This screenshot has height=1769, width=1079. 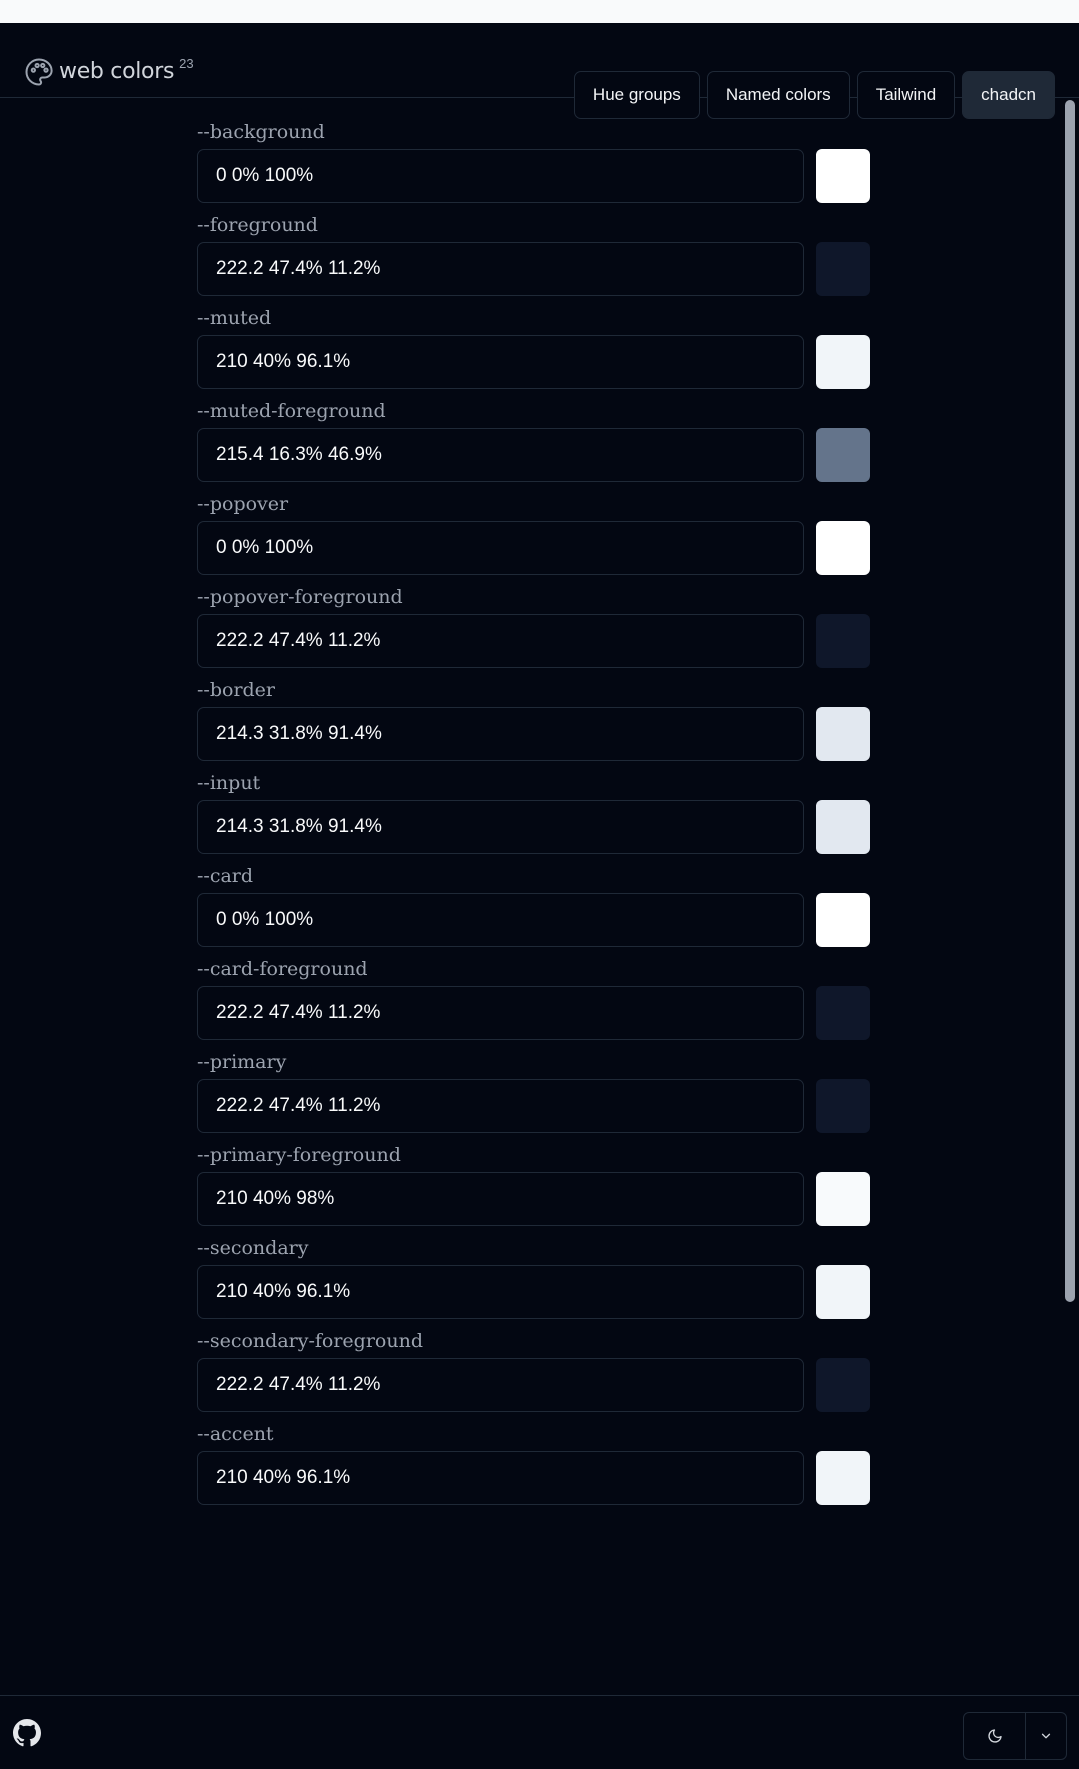 What do you see at coordinates (534, 1360) in the screenshot?
I see `variable-row: --secondary-foreground 222.2 47.4% 11.2%` at bounding box center [534, 1360].